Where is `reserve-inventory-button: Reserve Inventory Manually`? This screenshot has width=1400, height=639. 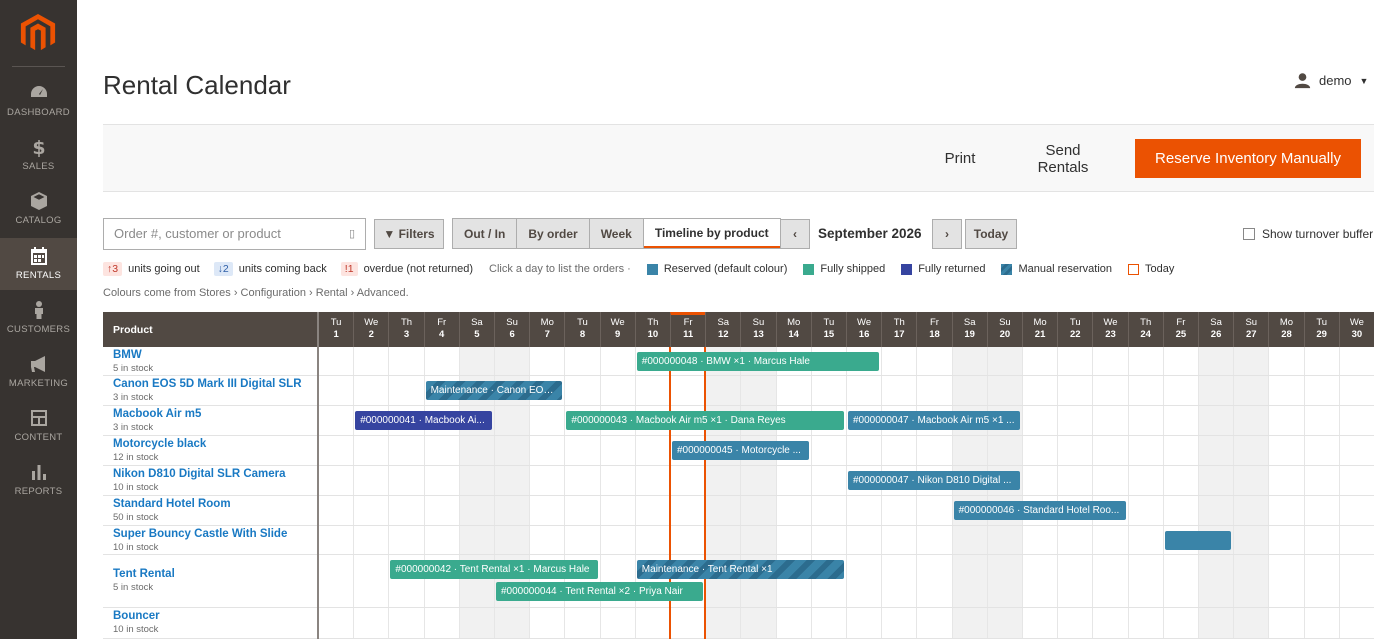
reserve-inventory-button: Reserve Inventory Manually is located at coordinates (1248, 158).